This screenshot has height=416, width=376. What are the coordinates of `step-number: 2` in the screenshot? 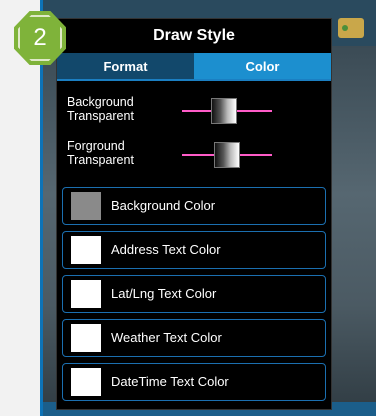 It's located at (40, 38).